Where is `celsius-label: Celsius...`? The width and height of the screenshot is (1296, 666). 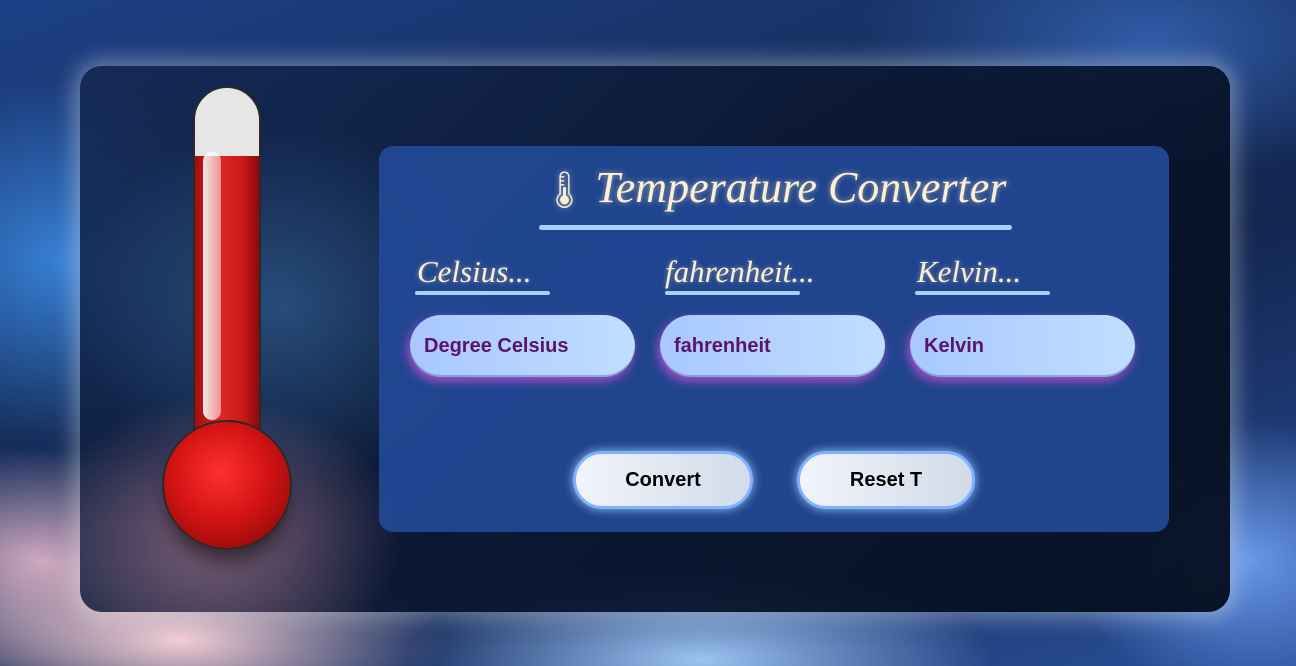 celsius-label: Celsius... is located at coordinates (474, 271).